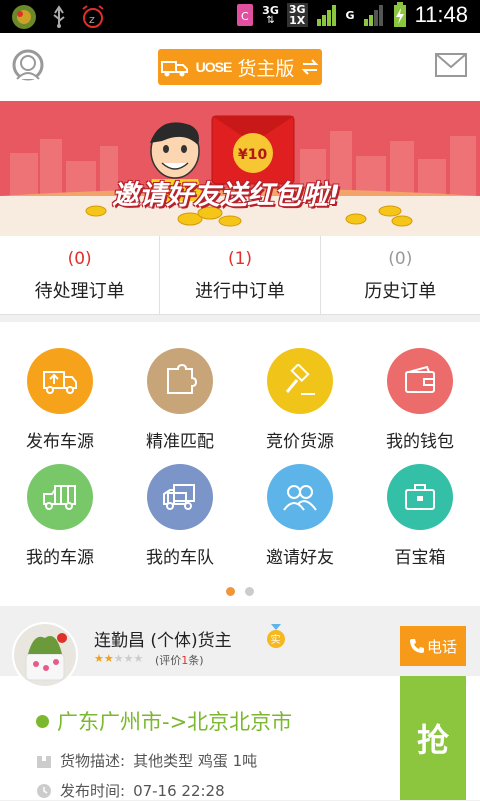 The image size is (480, 801). What do you see at coordinates (163, 641) in the screenshot?
I see `owner-name: 连勤昌 (个体)货主` at bounding box center [163, 641].